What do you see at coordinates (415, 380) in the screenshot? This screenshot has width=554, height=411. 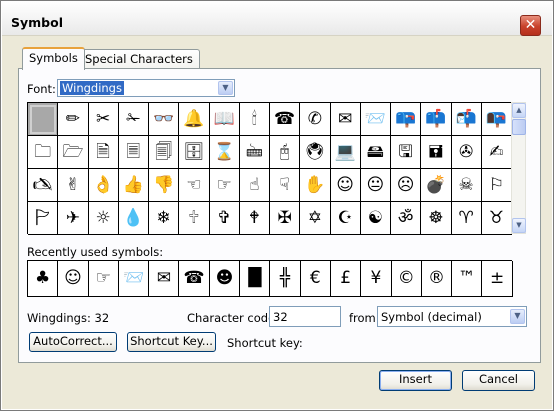 I see `insert-button: Insert` at bounding box center [415, 380].